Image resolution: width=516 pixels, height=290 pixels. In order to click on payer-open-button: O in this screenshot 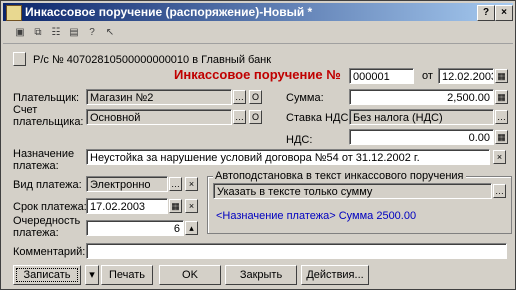, I will do `click(255, 97)`.